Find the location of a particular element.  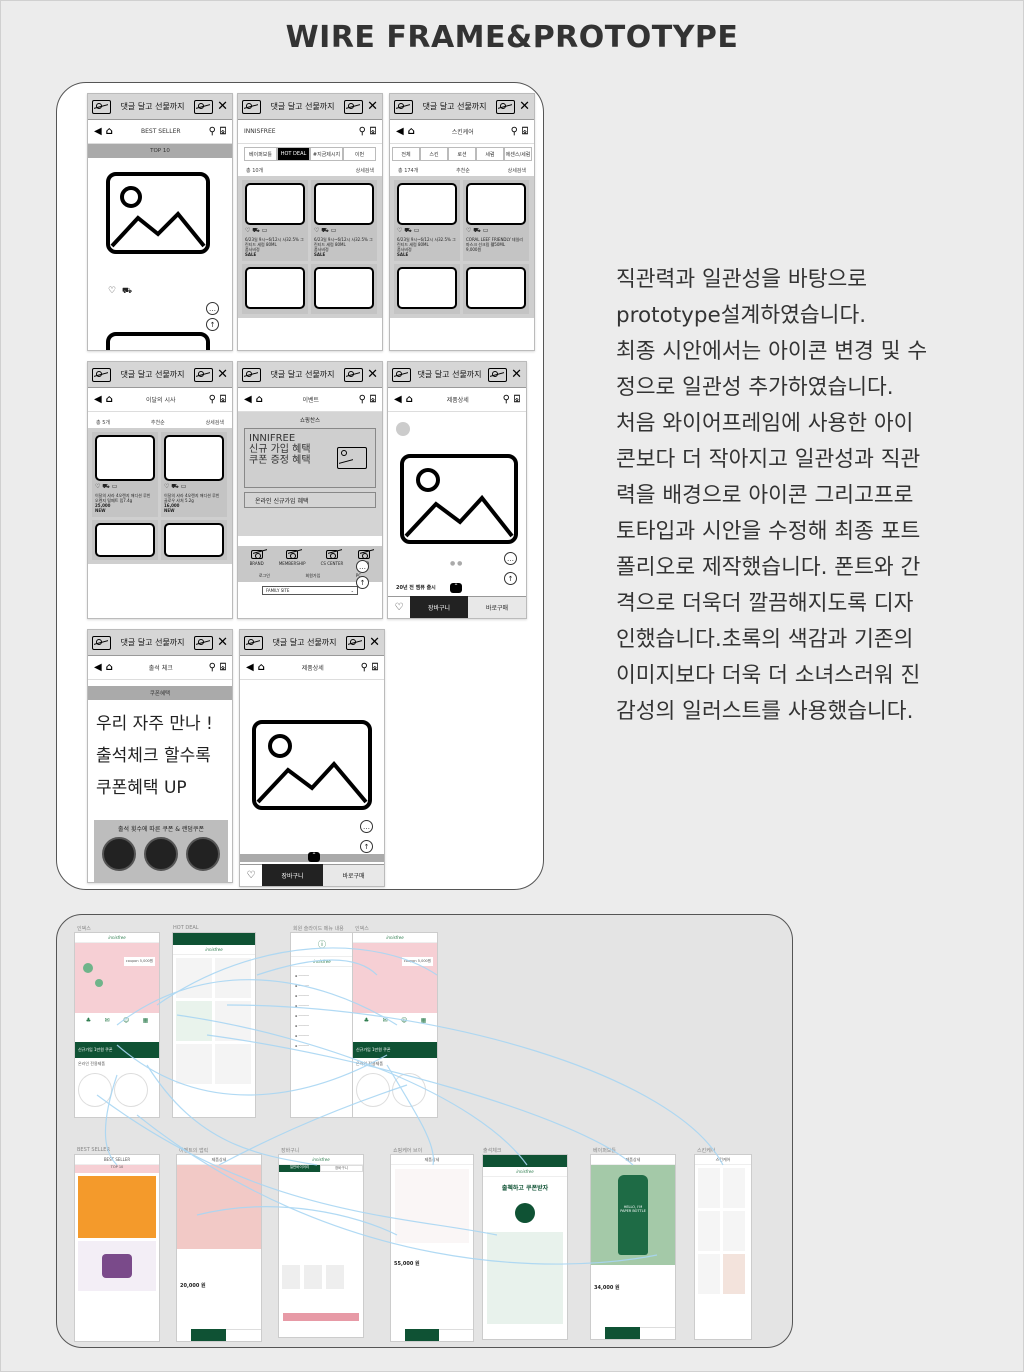

carousel-dots: ● ● is located at coordinates (456, 563).